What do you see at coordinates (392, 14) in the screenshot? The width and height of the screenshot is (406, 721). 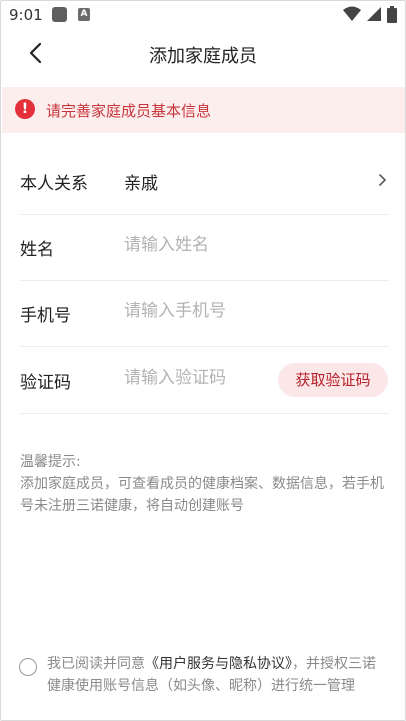 I see `battery-icon` at bounding box center [392, 14].